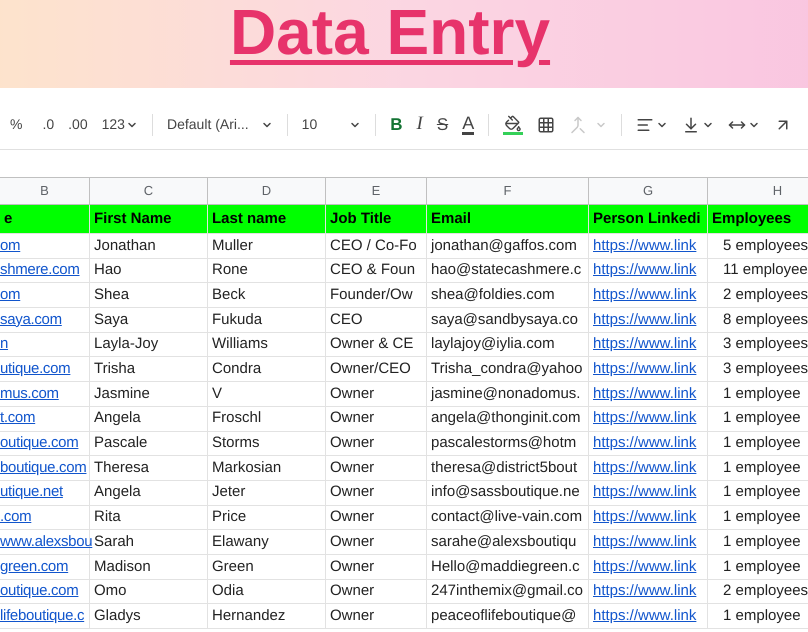  What do you see at coordinates (44, 468) in the screenshot?
I see `link-cell: boutique.com` at bounding box center [44, 468].